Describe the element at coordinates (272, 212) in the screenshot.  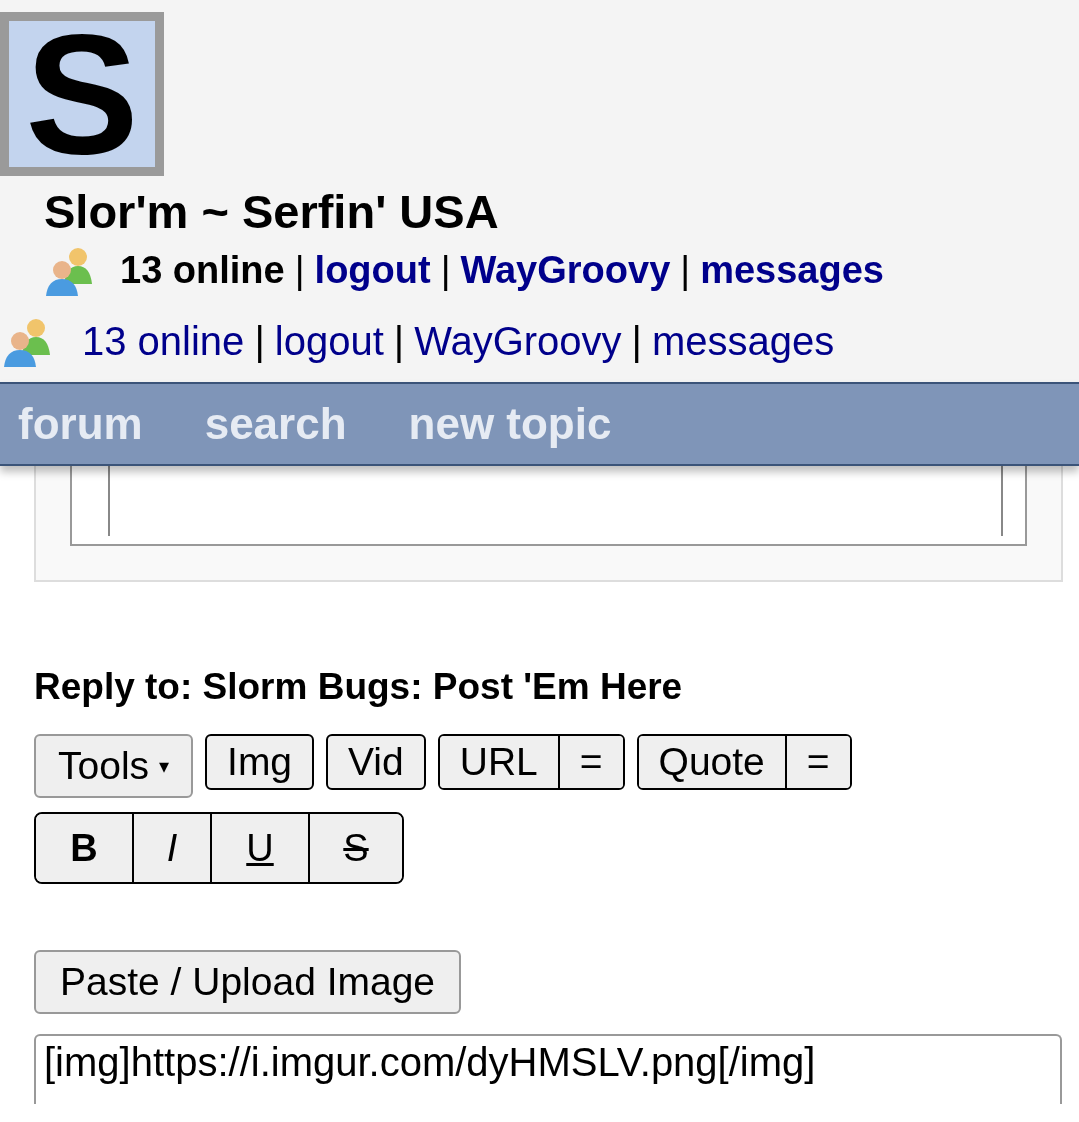
I see `site-title: Slor'm ~ Serfin' USA` at that location.